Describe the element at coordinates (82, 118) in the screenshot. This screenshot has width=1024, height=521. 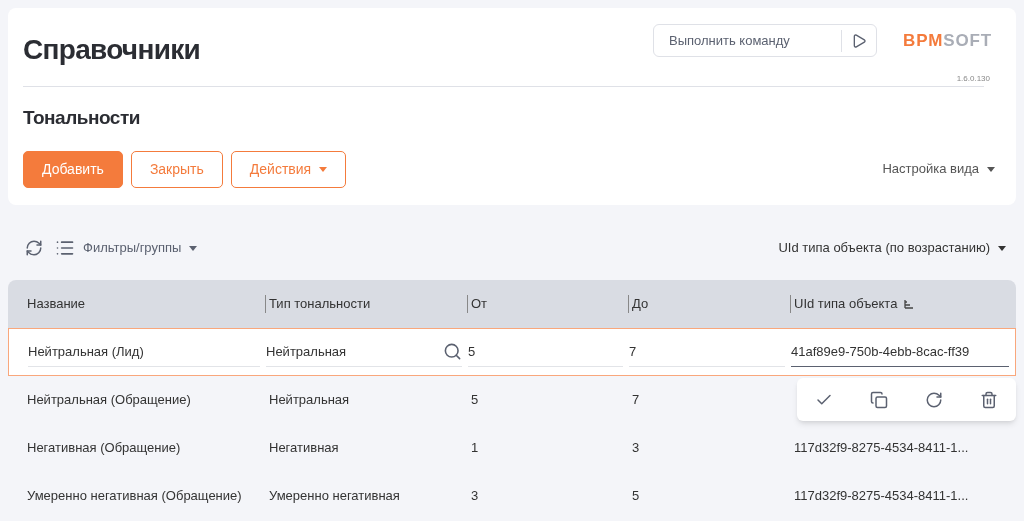
I see `section-title: Тональности` at that location.